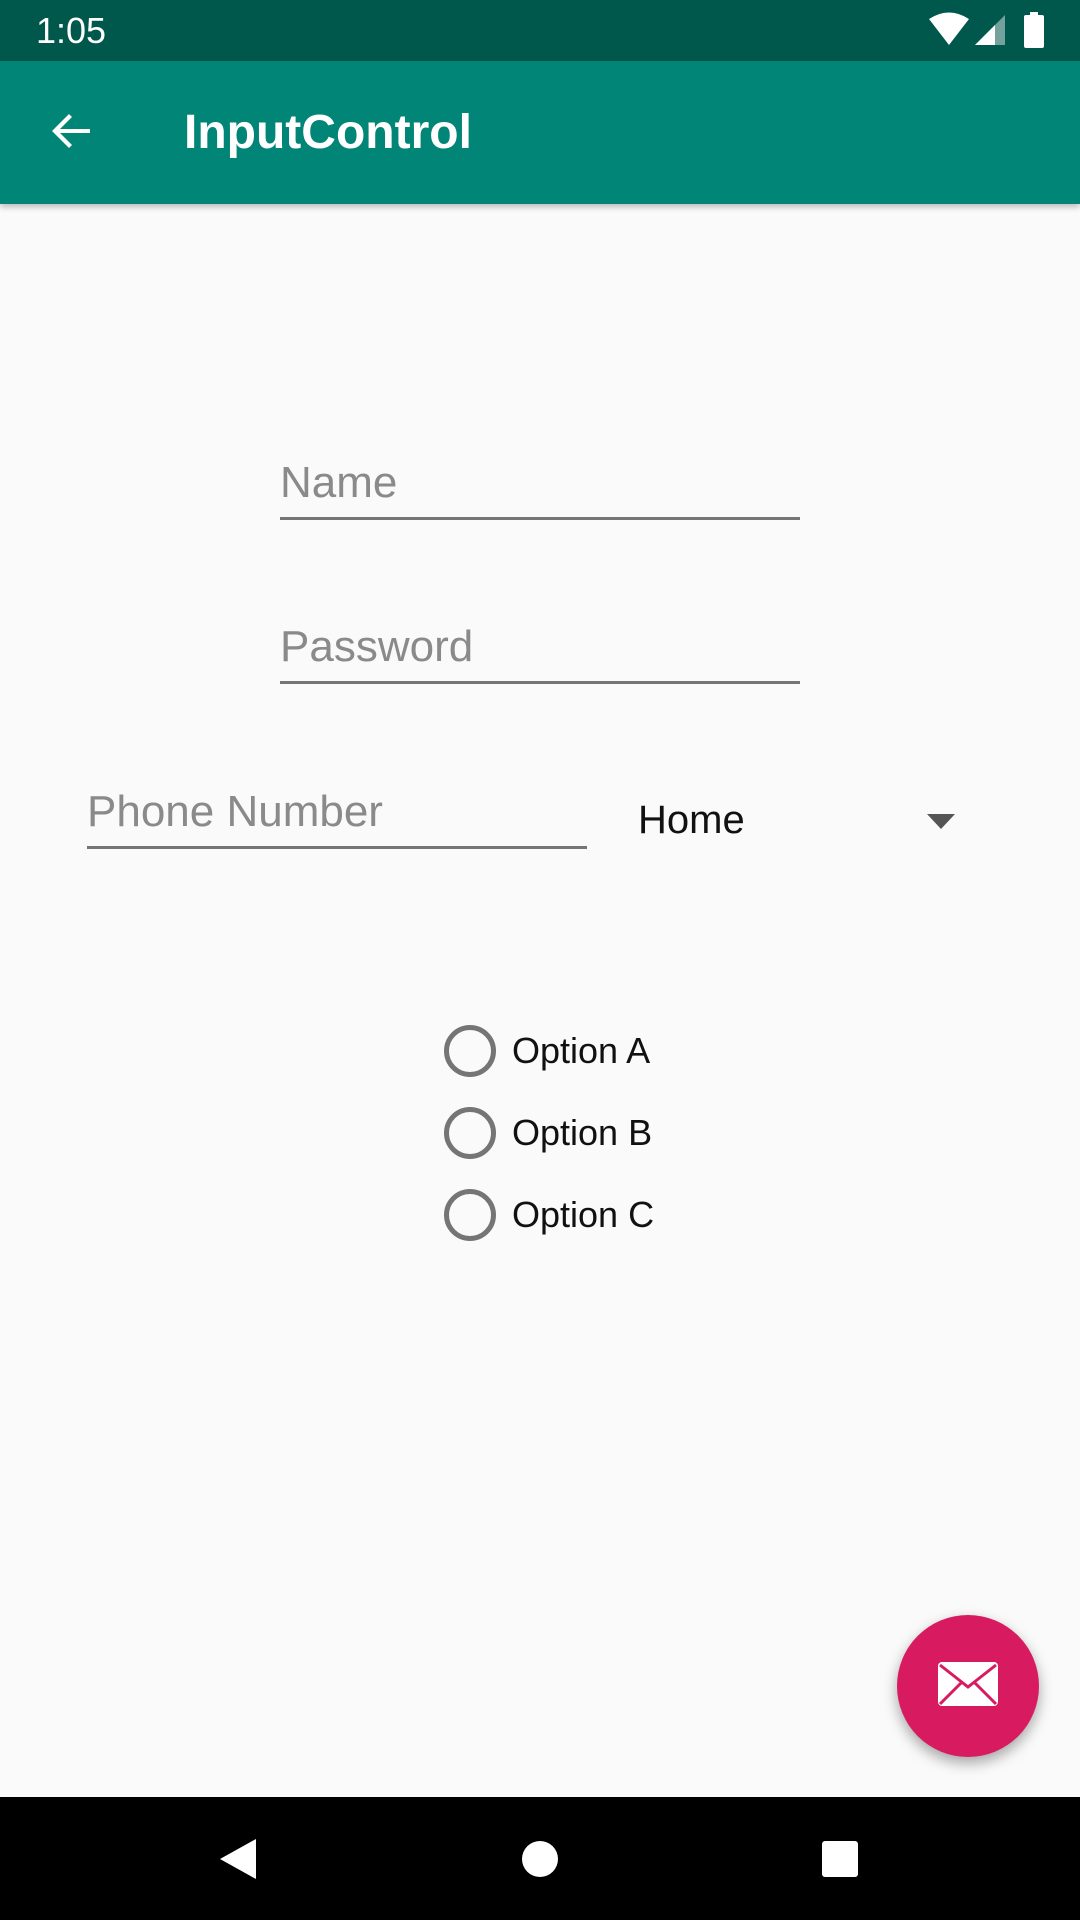  What do you see at coordinates (470, 1133) in the screenshot?
I see `radio-button-b` at bounding box center [470, 1133].